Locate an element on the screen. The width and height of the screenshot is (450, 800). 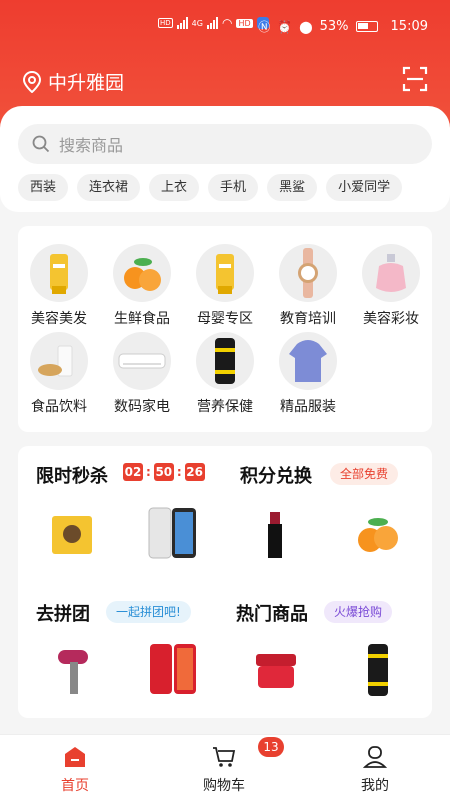
air-conditioner-icon is located at coordinates (142, 361).